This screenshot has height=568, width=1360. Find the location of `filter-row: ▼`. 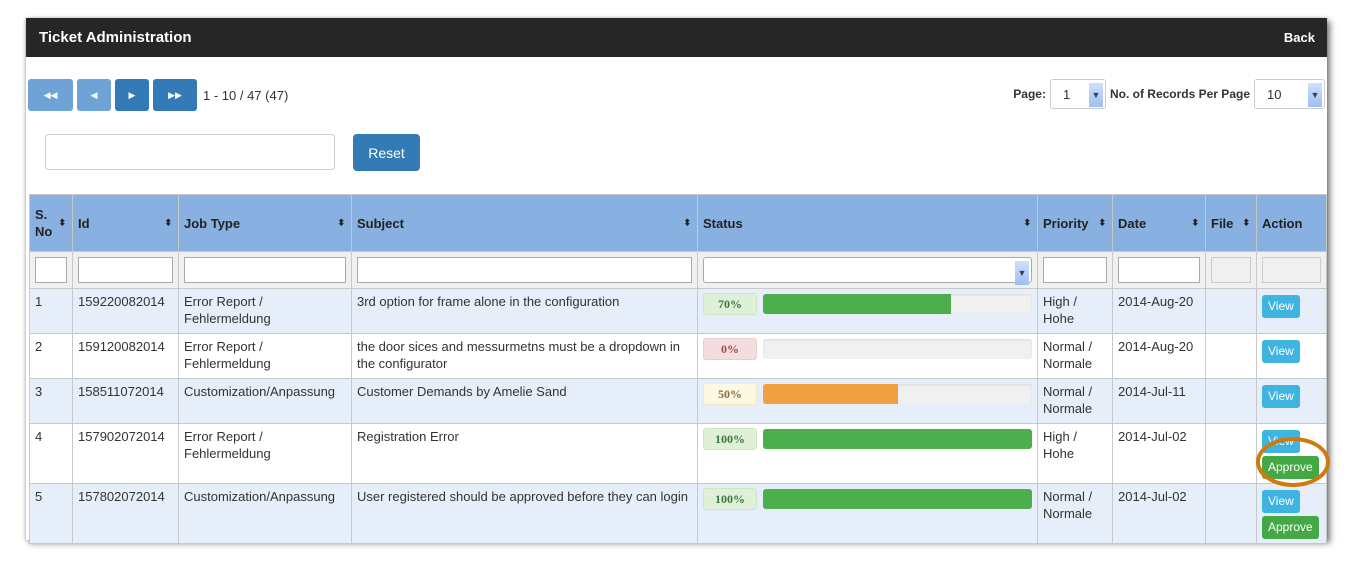

filter-row: ▼ is located at coordinates (678, 270).